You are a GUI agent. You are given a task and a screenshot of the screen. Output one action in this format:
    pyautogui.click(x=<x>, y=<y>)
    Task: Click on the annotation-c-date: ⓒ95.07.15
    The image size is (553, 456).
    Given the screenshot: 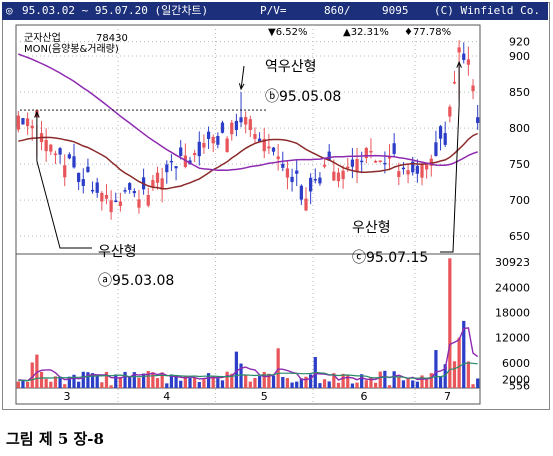 What is the action you would take?
    pyautogui.click(x=390, y=258)
    